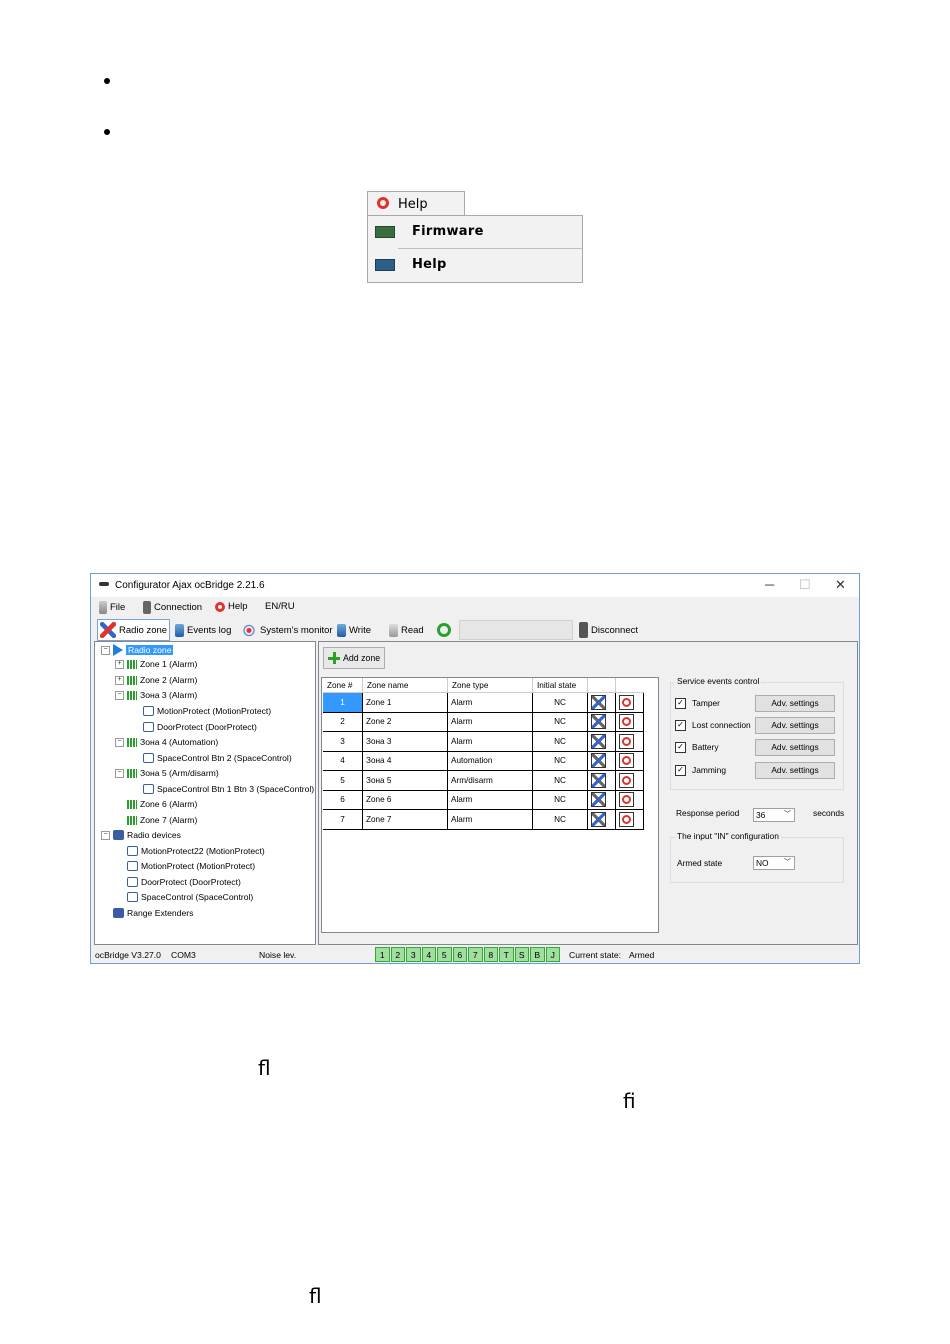  I want to click on tree-device: SpaceControl (SpaceControl), so click(190, 897).